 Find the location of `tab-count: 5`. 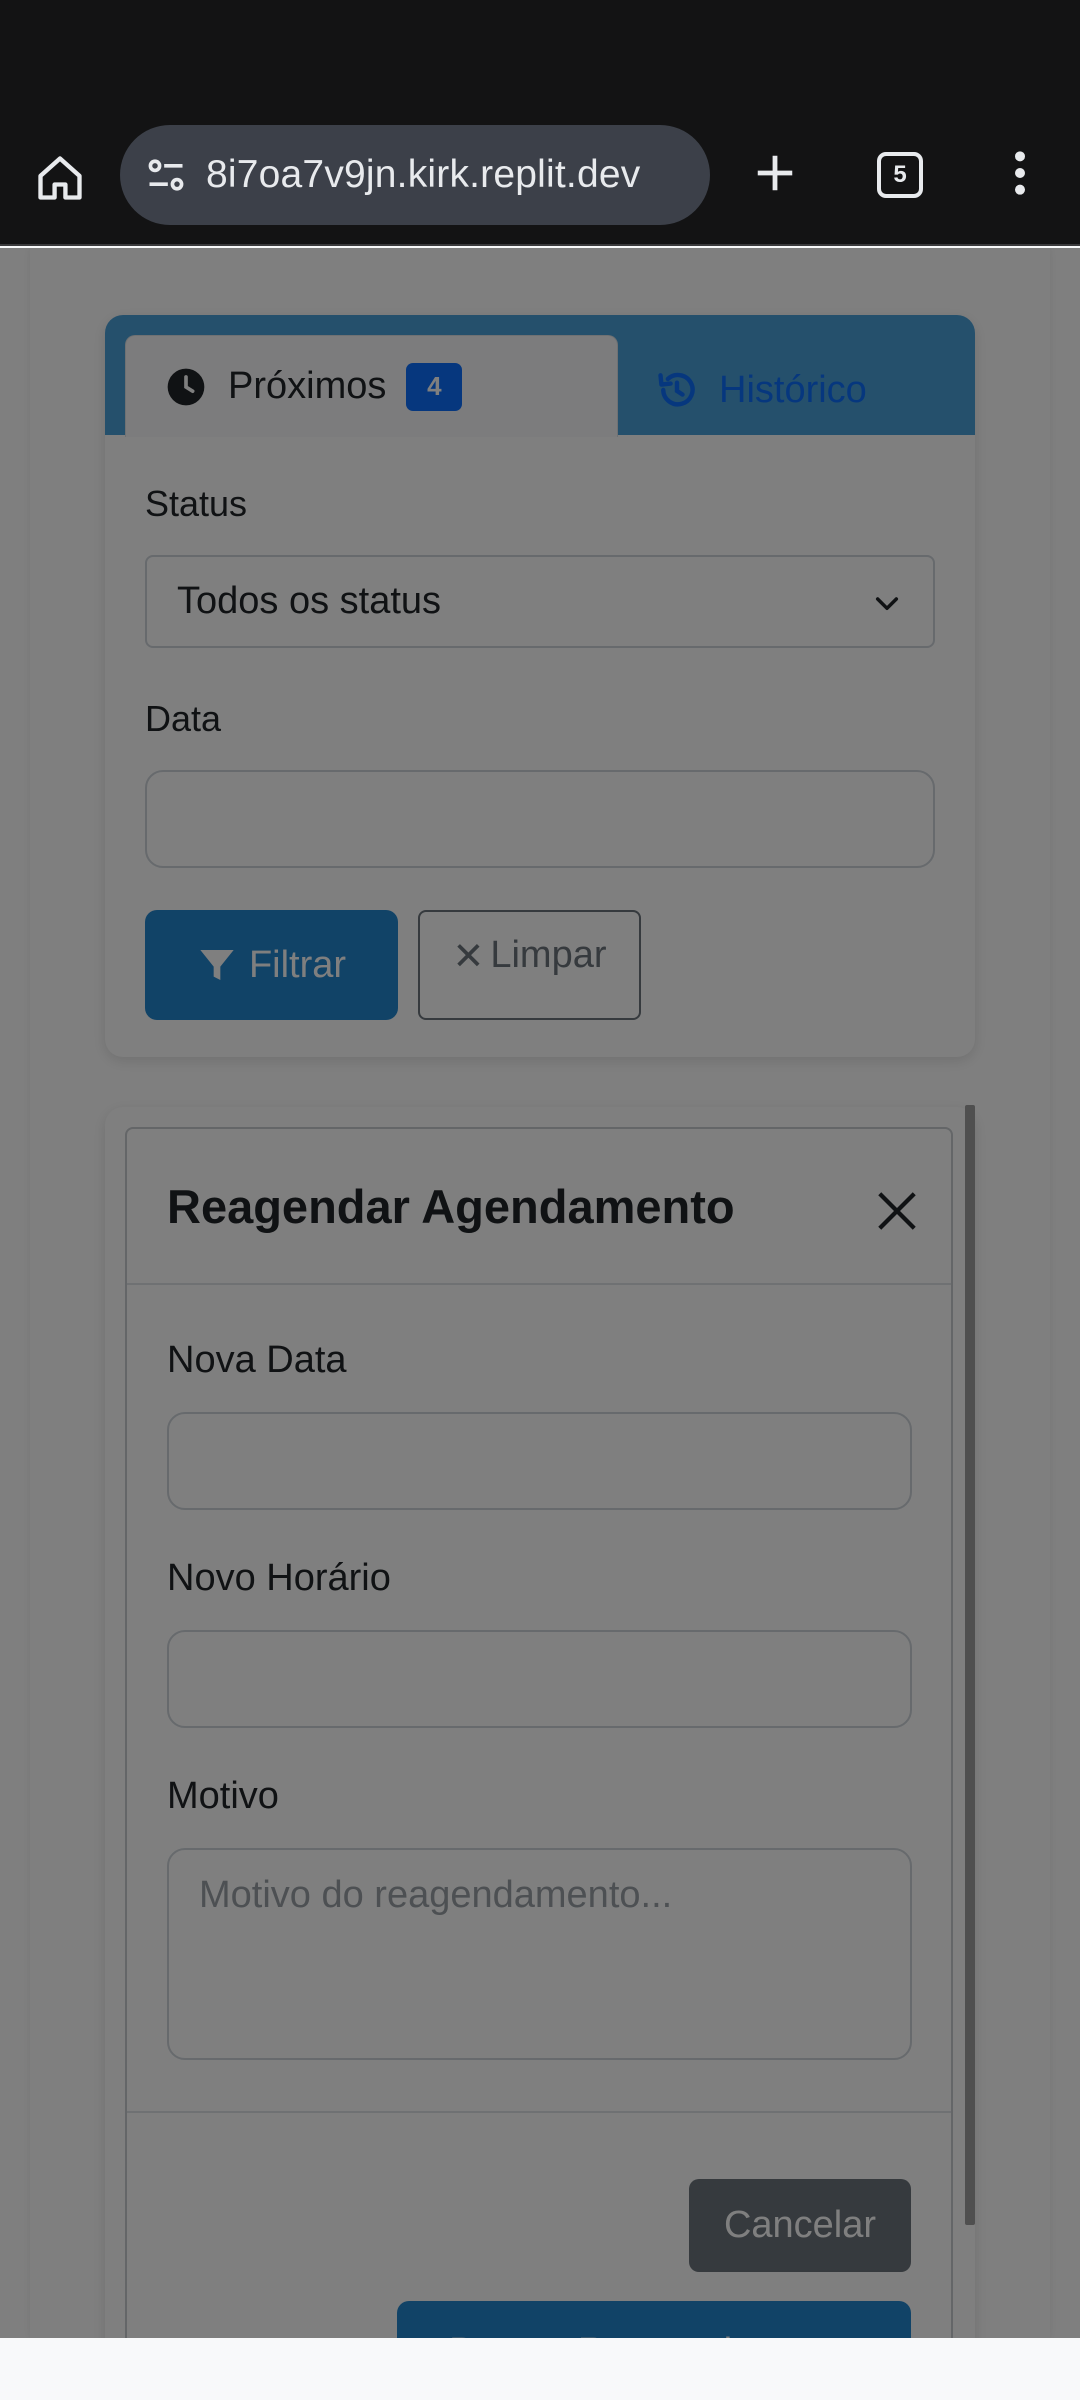

tab-count: 5 is located at coordinates (900, 175).